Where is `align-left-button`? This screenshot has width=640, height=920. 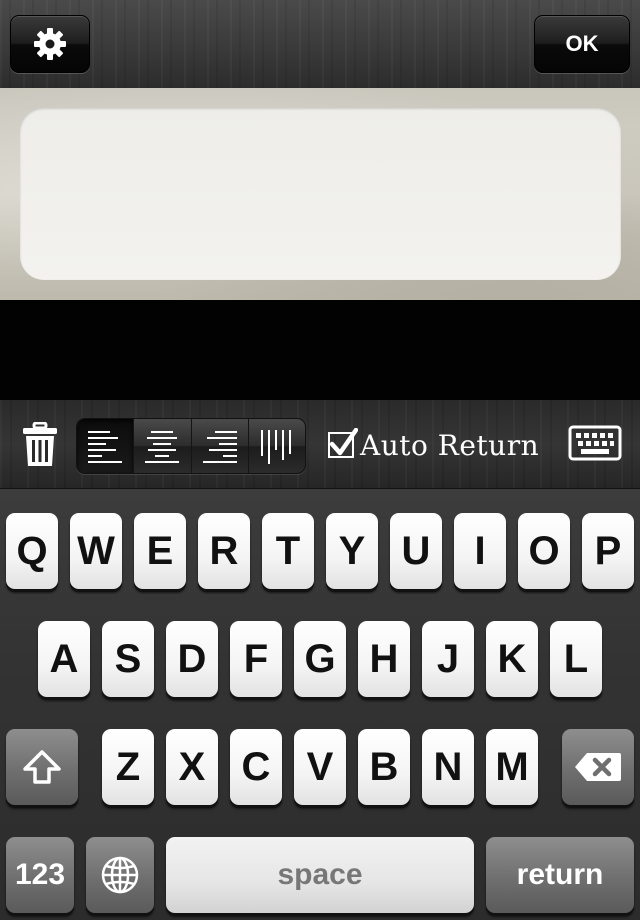 align-left-button is located at coordinates (106, 446).